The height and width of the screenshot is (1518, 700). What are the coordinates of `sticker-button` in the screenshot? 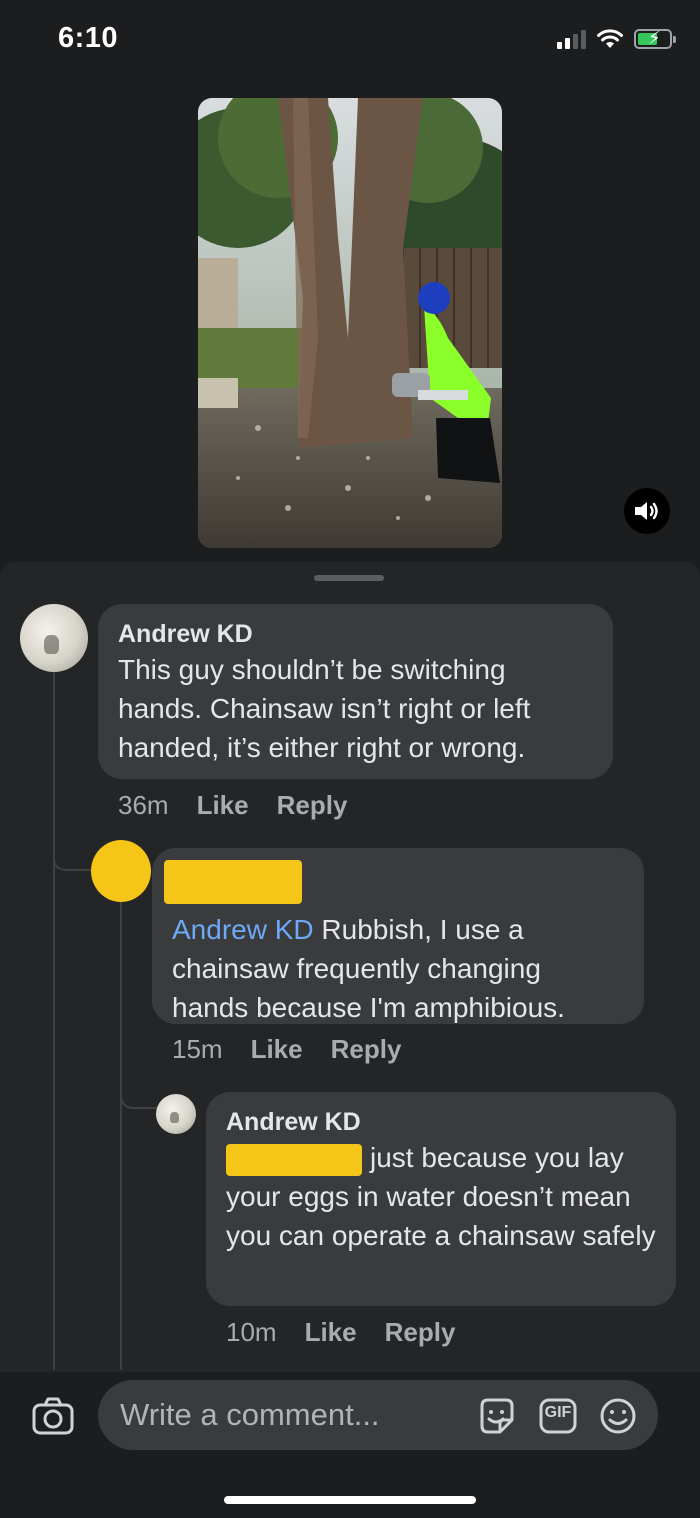 It's located at (496, 1416).